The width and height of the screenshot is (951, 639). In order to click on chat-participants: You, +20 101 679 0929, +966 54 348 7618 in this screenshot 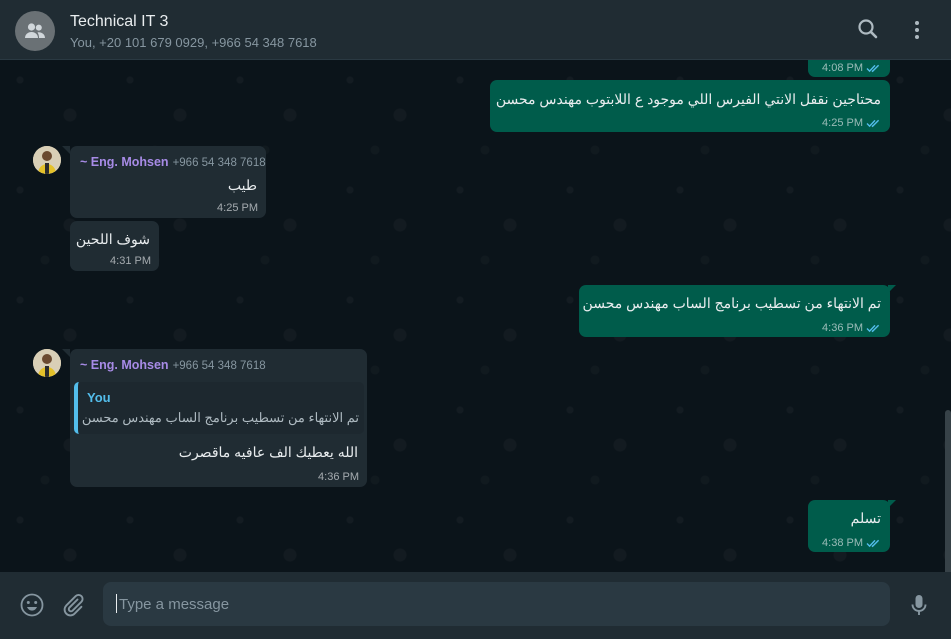, I will do `click(193, 42)`.